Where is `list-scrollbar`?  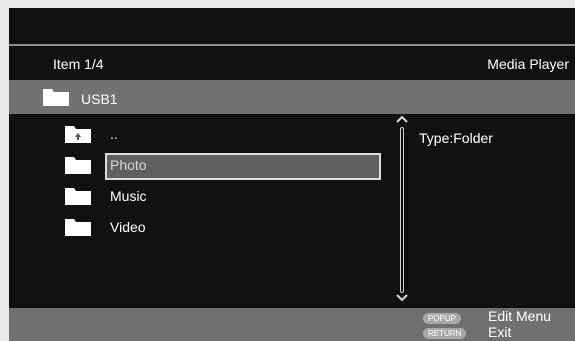 list-scrollbar is located at coordinates (402, 210).